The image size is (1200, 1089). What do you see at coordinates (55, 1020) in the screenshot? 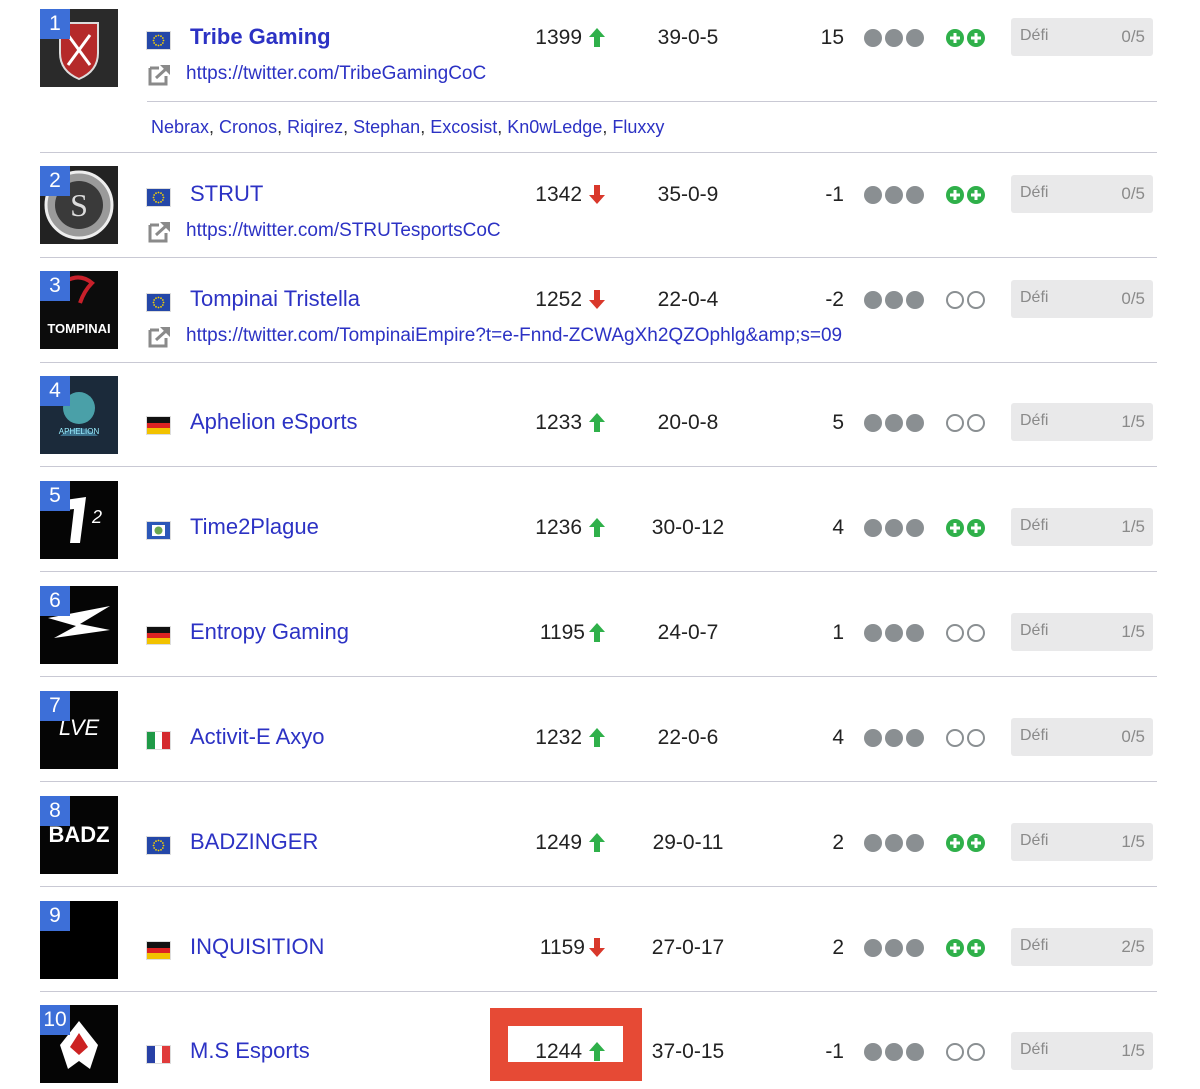
I see `rank-badge: 10` at bounding box center [55, 1020].